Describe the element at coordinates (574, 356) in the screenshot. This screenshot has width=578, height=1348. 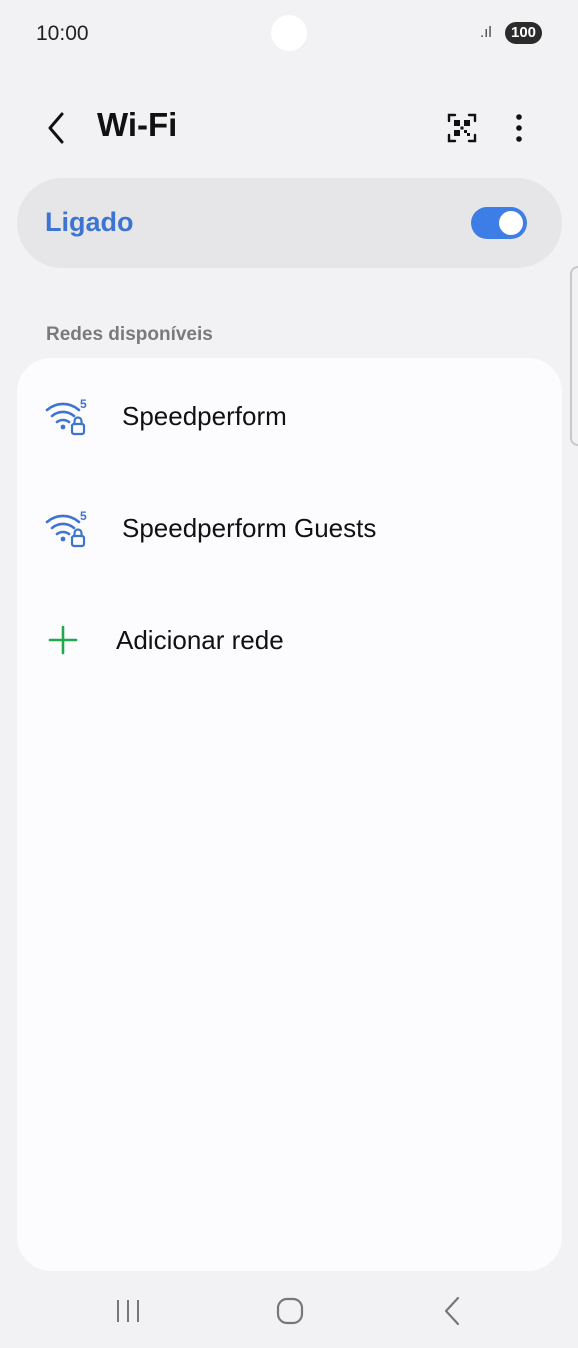
I see `edge-panel-handle` at that location.